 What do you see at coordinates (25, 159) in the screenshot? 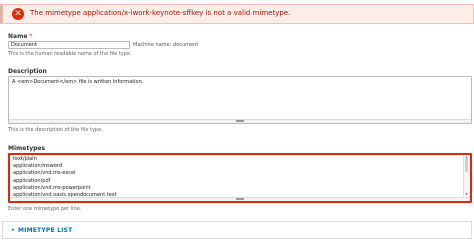
I see `mimetype-line: text/plain` at bounding box center [25, 159].